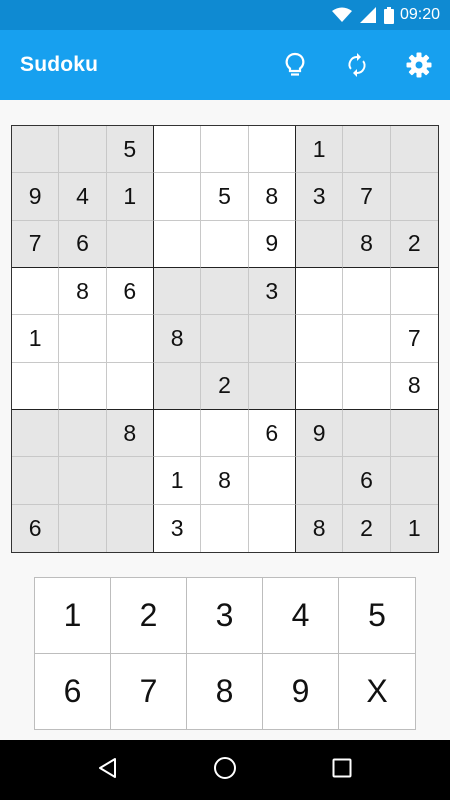 The width and height of the screenshot is (450, 800). I want to click on board-cell-r5-c5, so click(225, 339).